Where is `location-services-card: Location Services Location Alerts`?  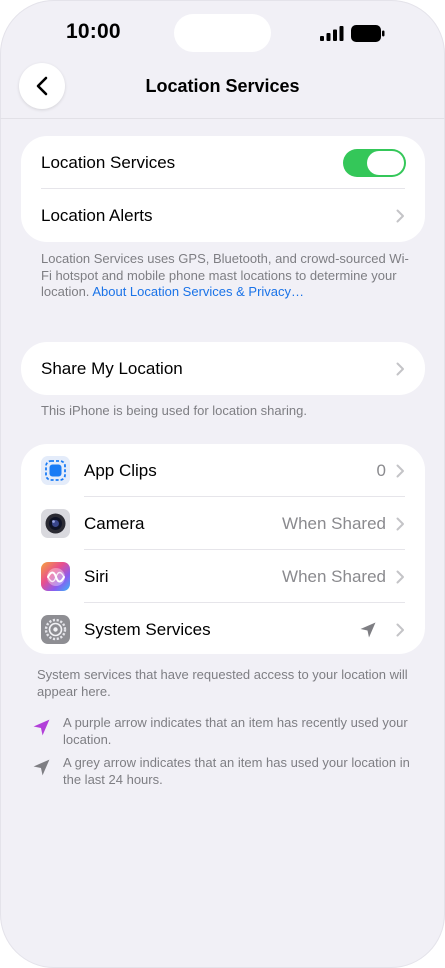
location-services-card: Location Services Location Alerts is located at coordinates (223, 189).